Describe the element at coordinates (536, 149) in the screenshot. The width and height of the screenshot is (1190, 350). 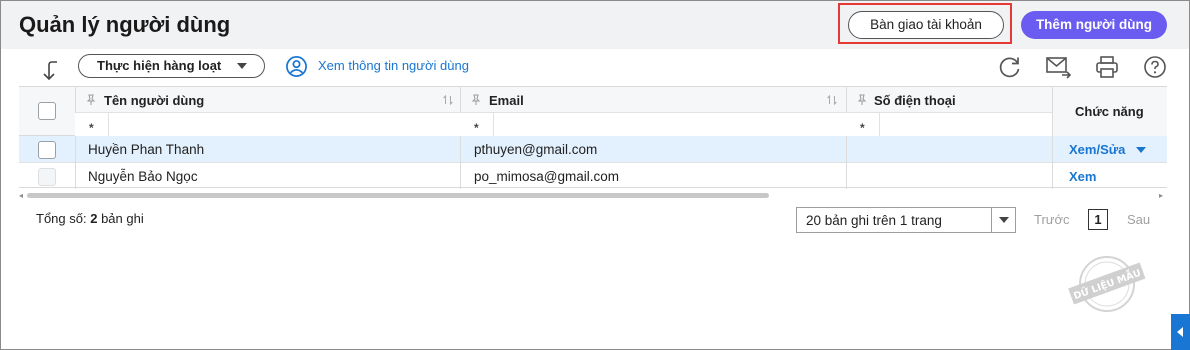
I see `cell-email: pthuyen@gmail.com` at that location.